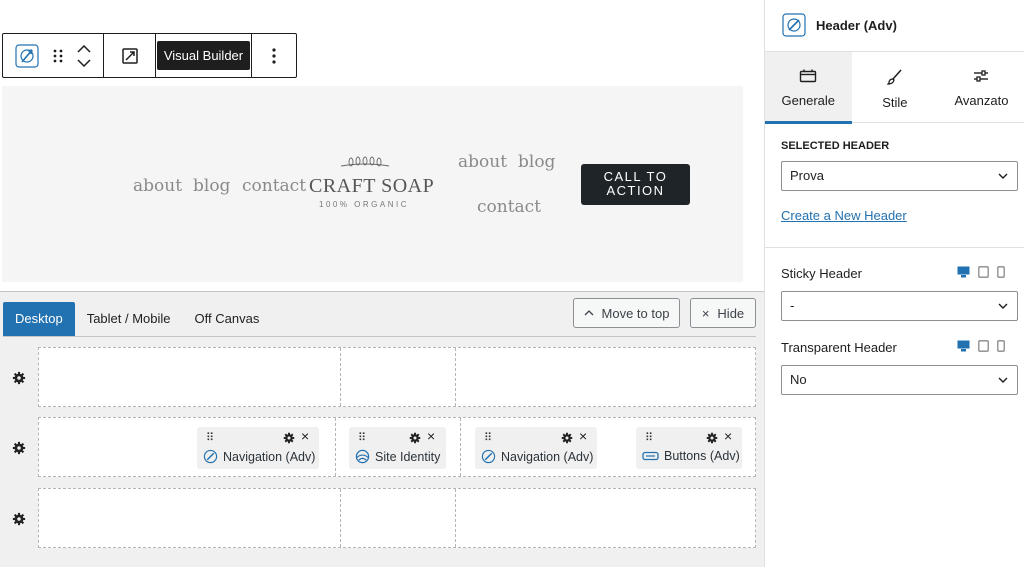 This screenshot has height=567, width=1024. What do you see at coordinates (808, 76) in the screenshot?
I see `header-icon` at bounding box center [808, 76].